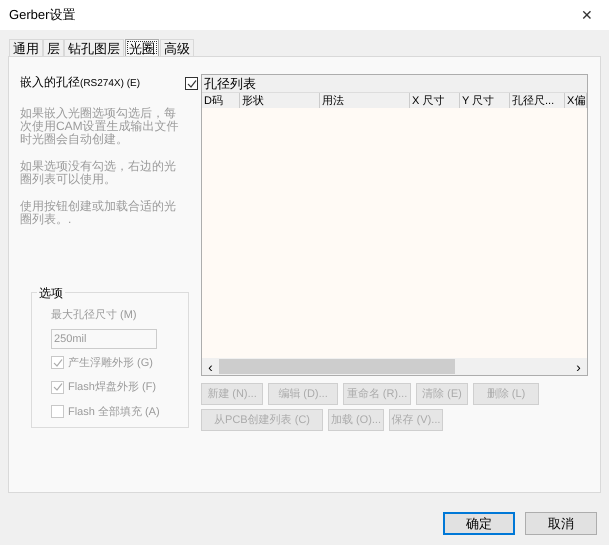 This screenshot has width=609, height=545. Describe the element at coordinates (587, 15) in the screenshot. I see `close-button: ✕` at that location.